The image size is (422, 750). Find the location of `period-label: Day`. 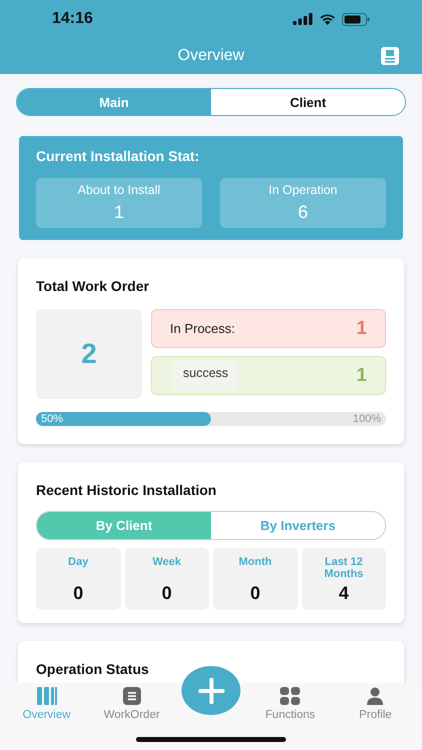

period-label: Day is located at coordinates (78, 563).